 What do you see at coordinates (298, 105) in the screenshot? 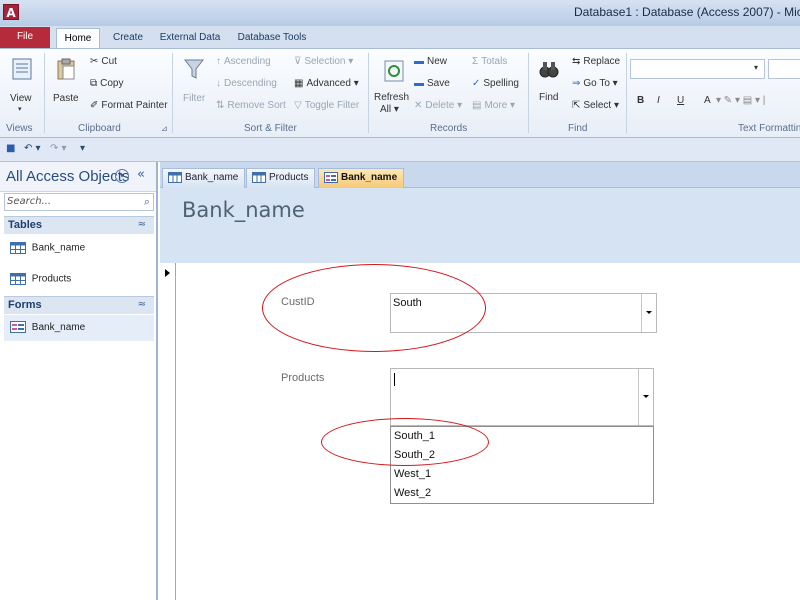
I see `toggle-filter-icon: ▽` at bounding box center [298, 105].